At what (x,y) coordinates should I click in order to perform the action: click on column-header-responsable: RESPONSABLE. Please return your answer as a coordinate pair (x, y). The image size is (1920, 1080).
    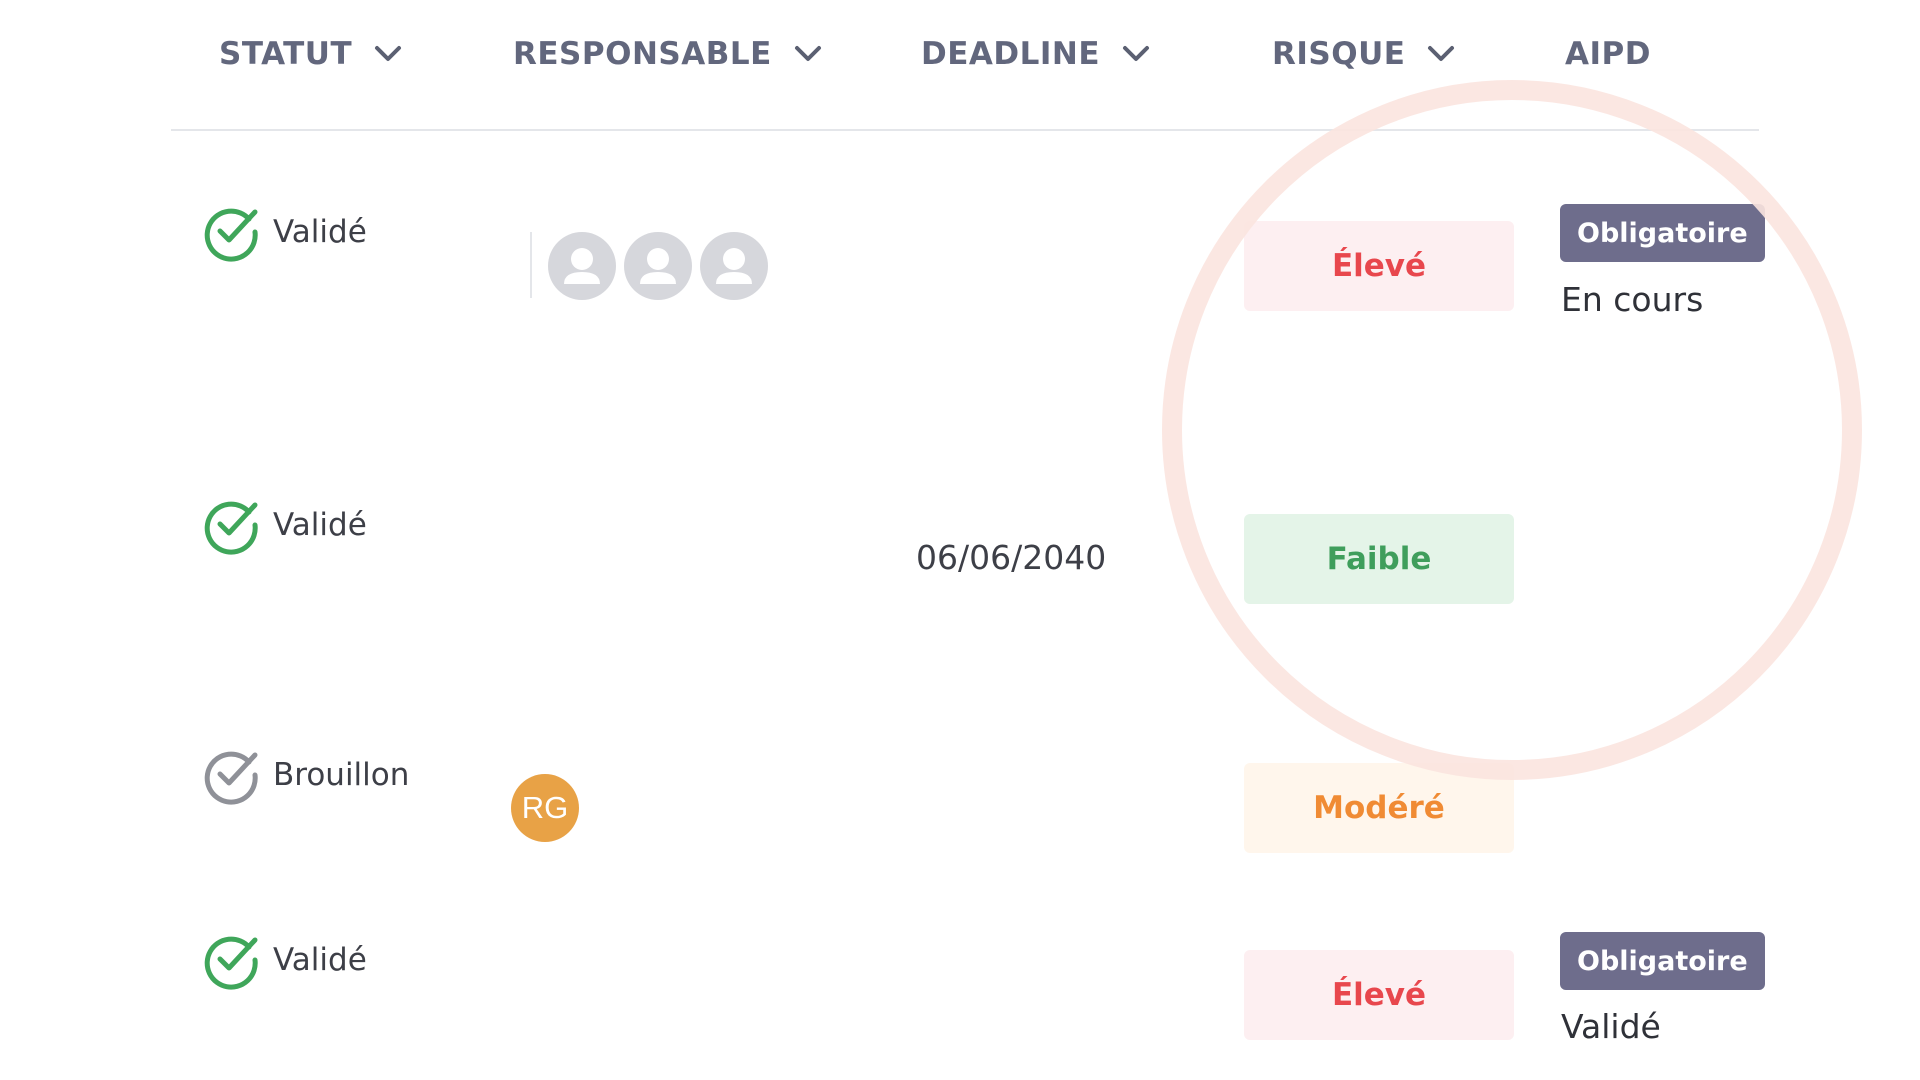
    Looking at the image, I should click on (667, 54).